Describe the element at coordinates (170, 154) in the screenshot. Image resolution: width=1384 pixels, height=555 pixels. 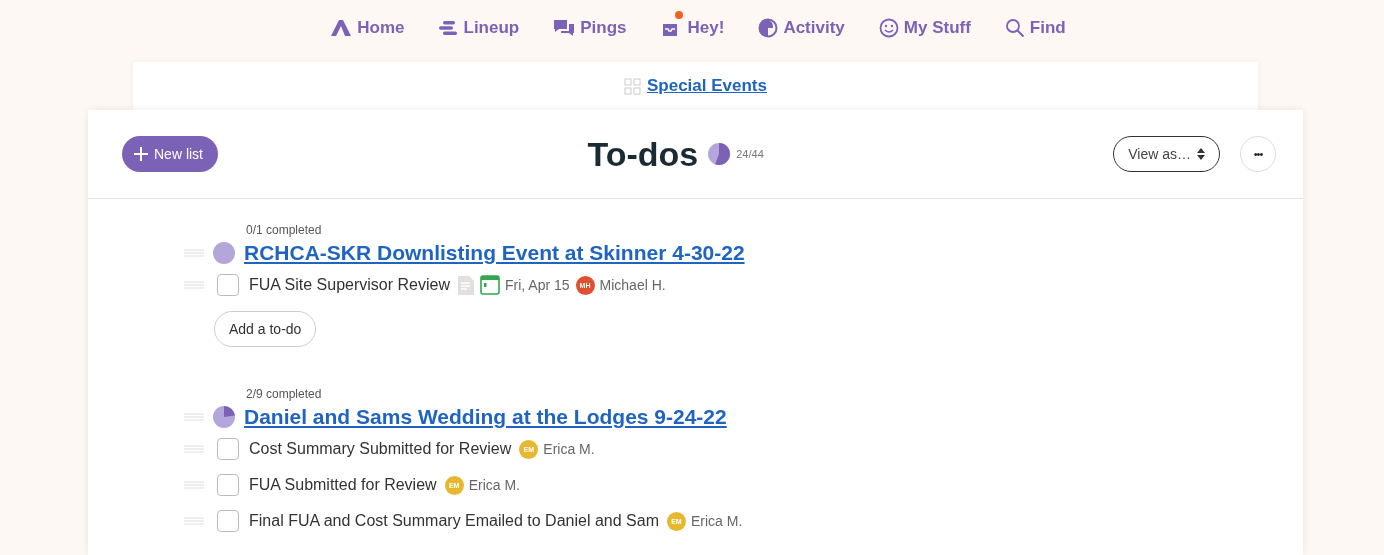
I see `new-list-button: New list` at that location.